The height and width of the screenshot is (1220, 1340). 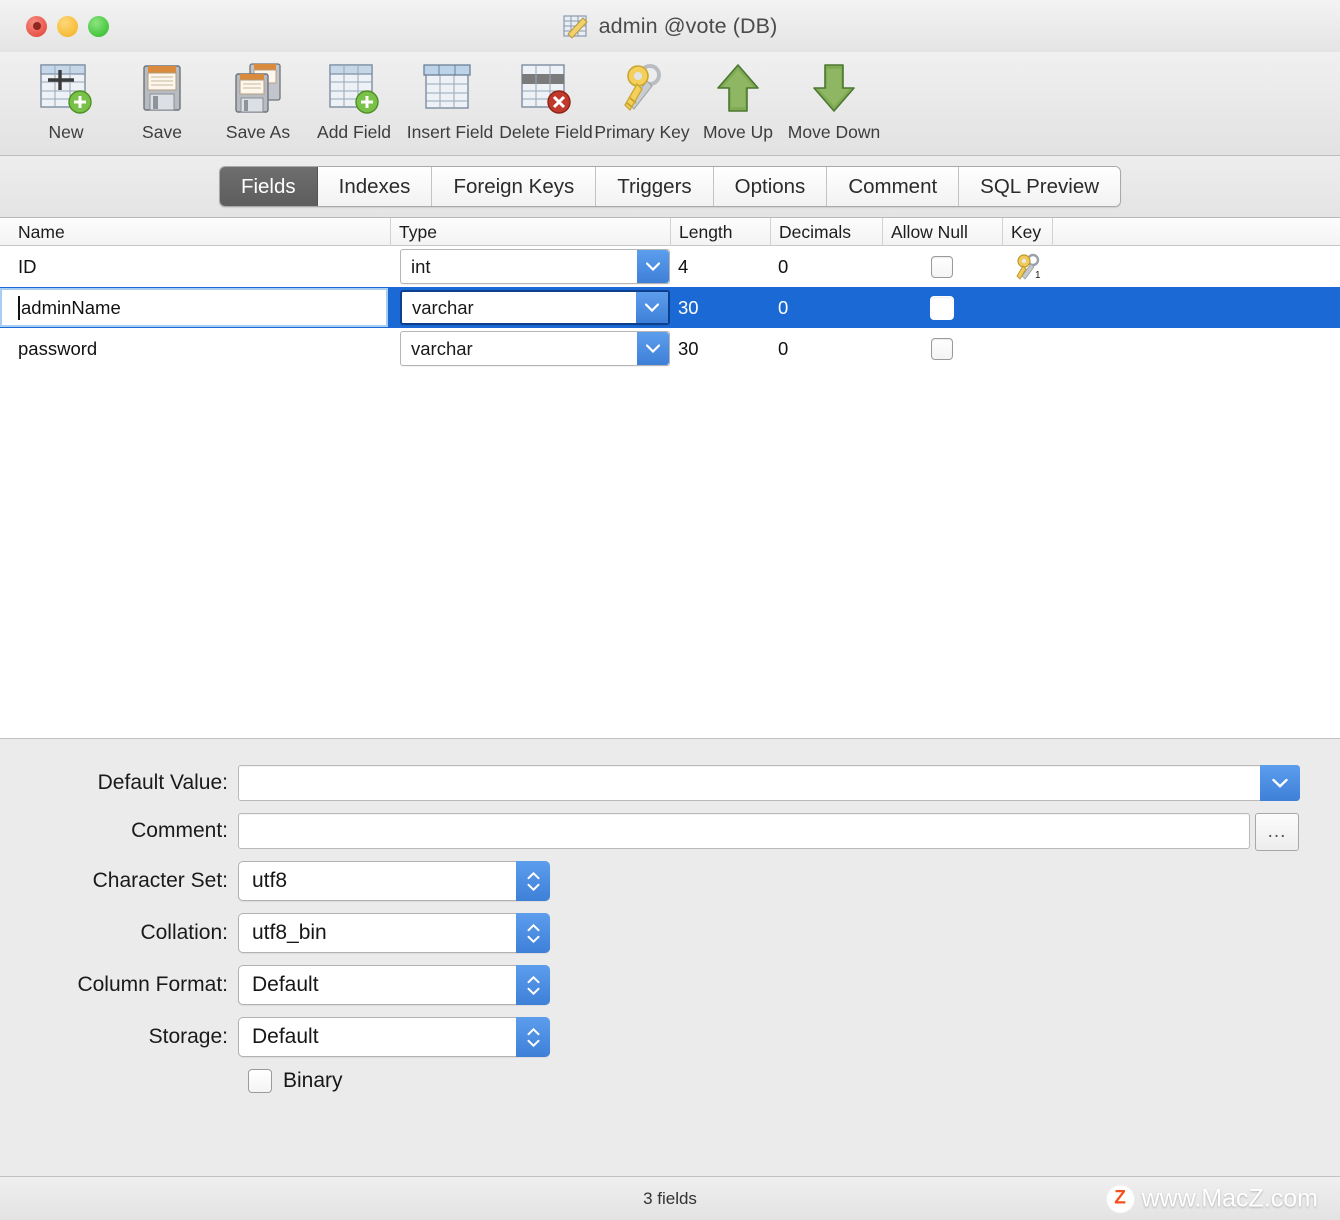 I want to click on binary-checkbox, so click(x=260, y=1081).